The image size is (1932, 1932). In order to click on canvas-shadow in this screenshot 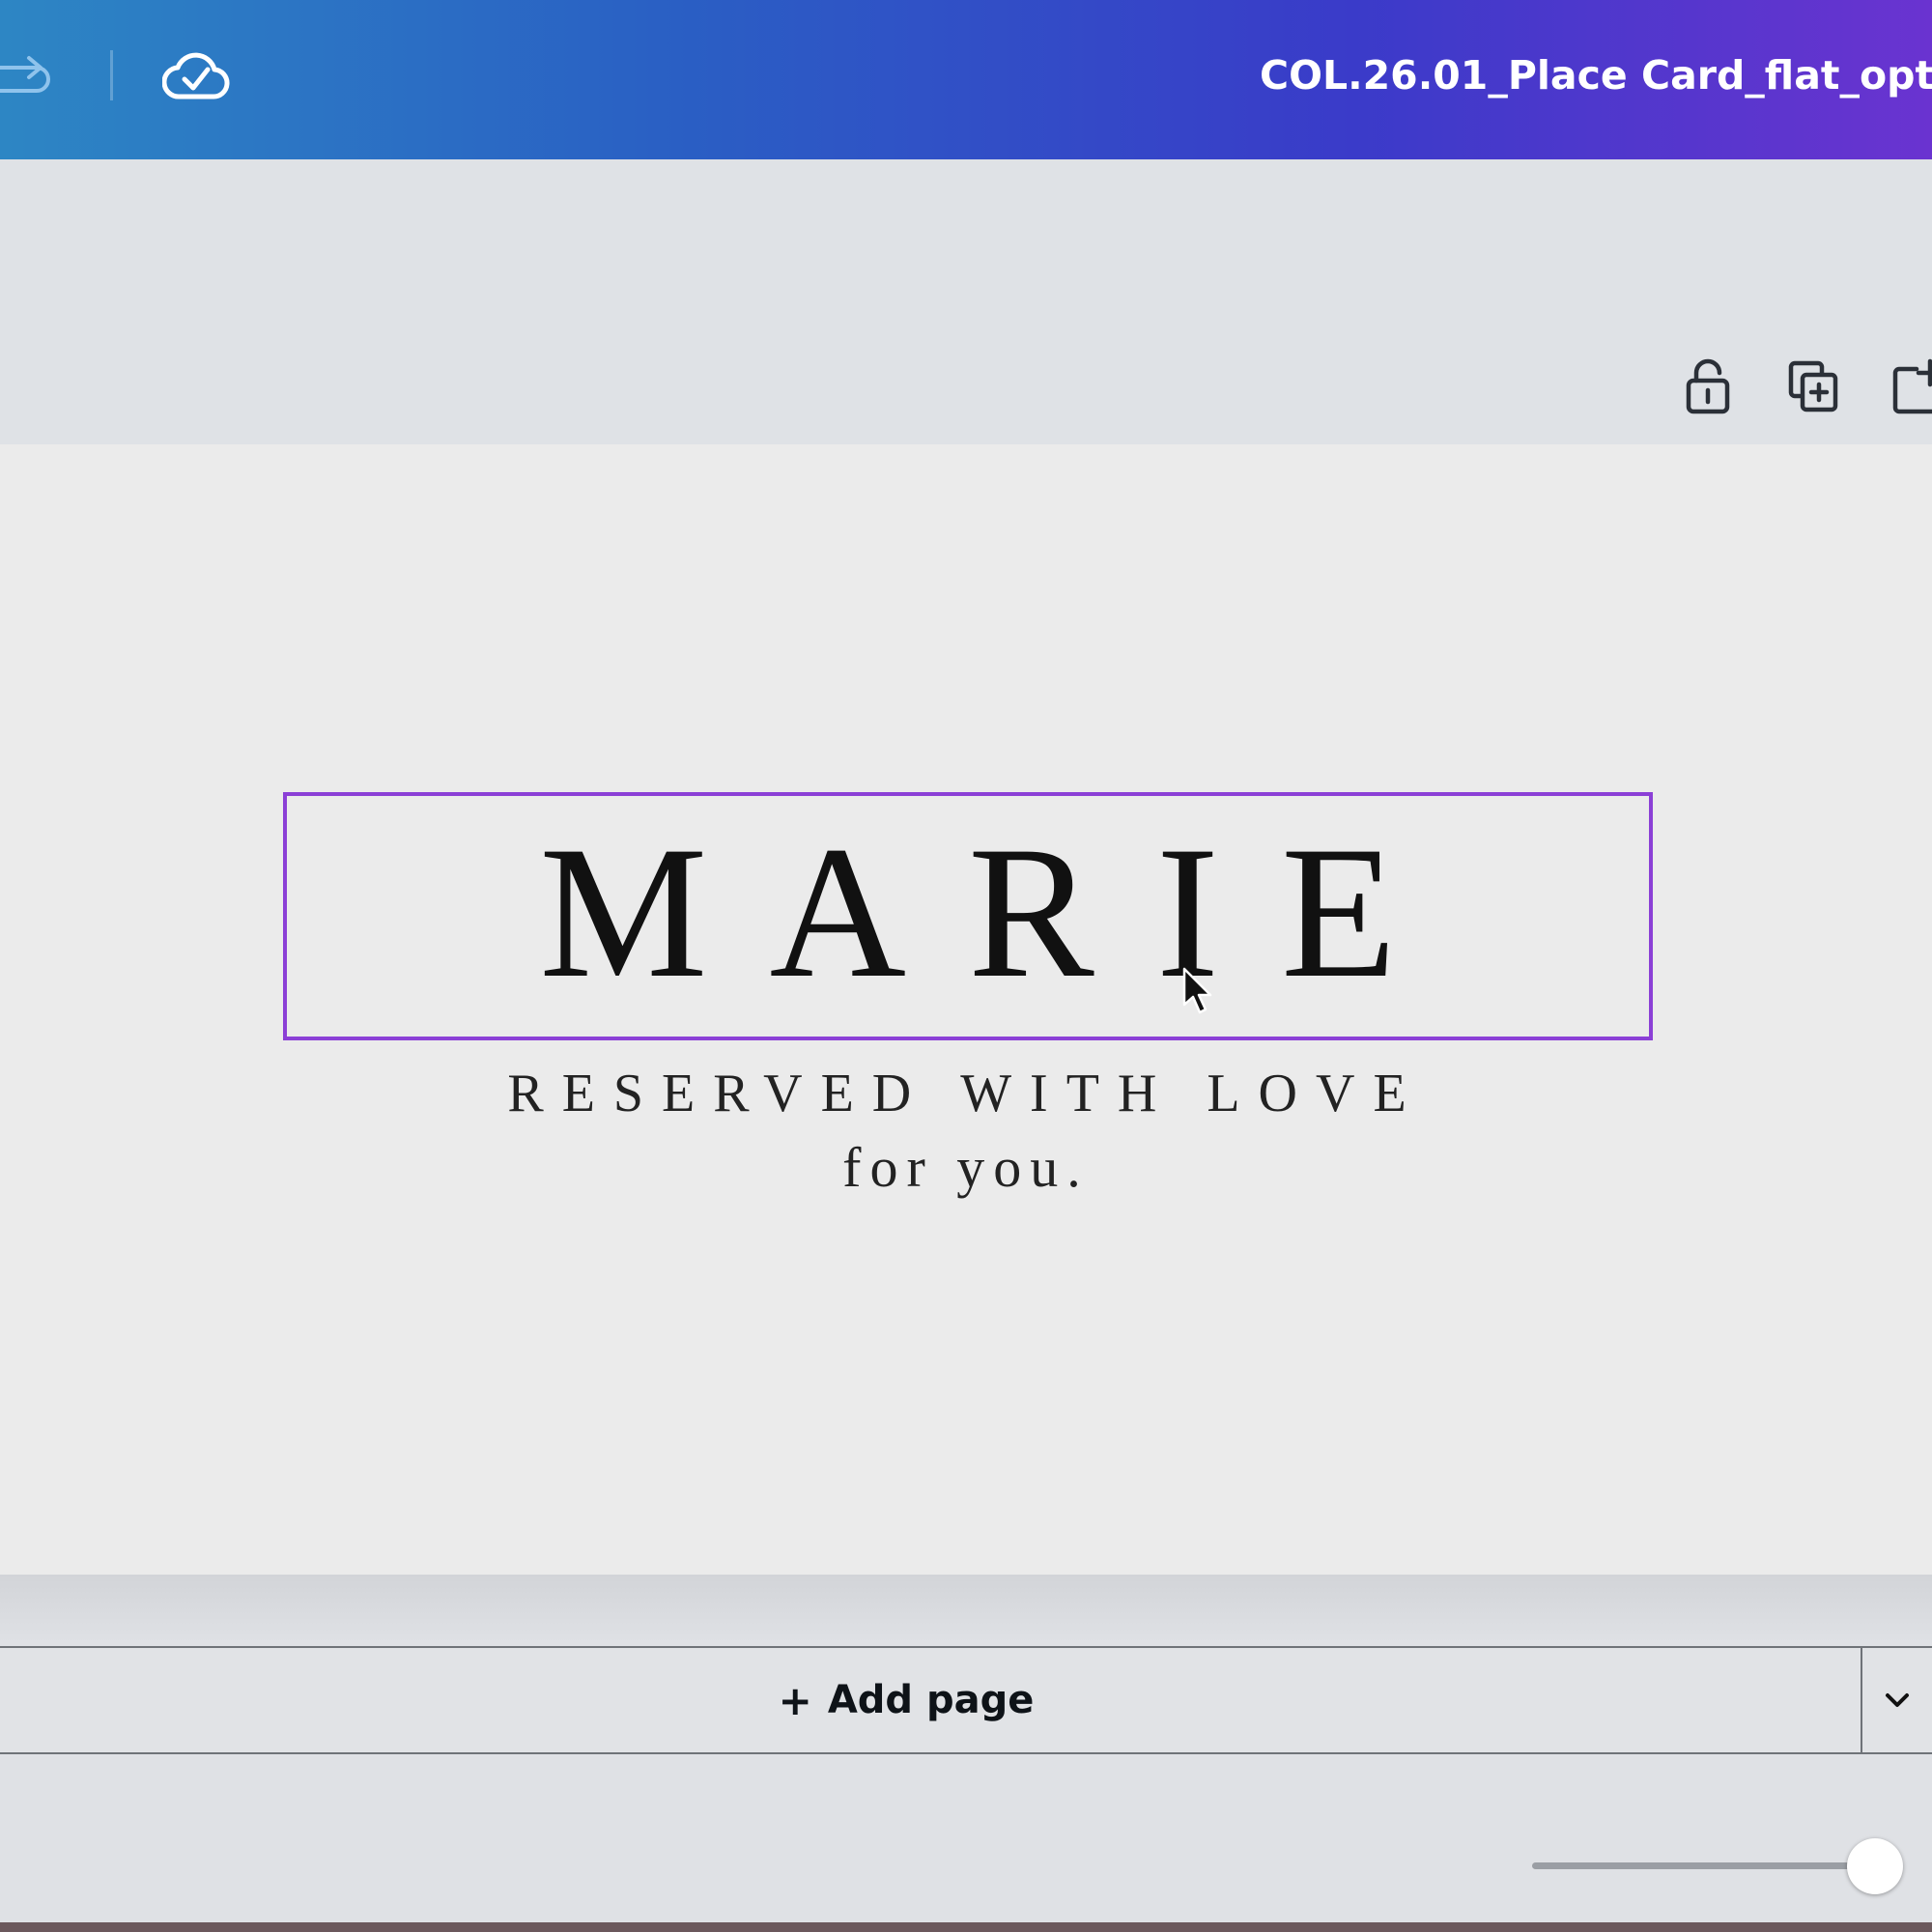, I will do `click(966, 1608)`.